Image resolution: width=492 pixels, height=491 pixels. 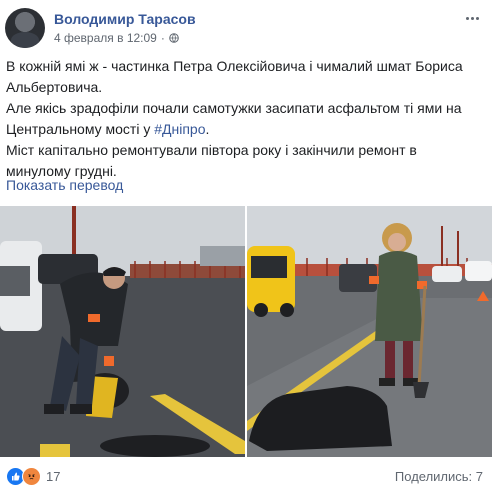 What do you see at coordinates (174, 38) in the screenshot?
I see `globe-icon` at bounding box center [174, 38].